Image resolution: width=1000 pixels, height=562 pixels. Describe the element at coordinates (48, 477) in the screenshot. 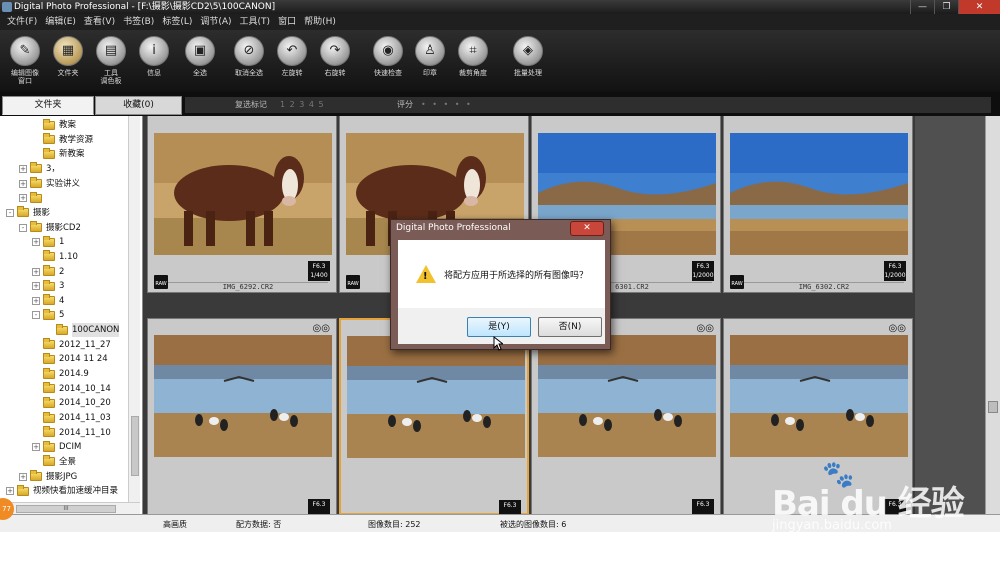

I see `tree-node: + 摄影JPG` at that location.